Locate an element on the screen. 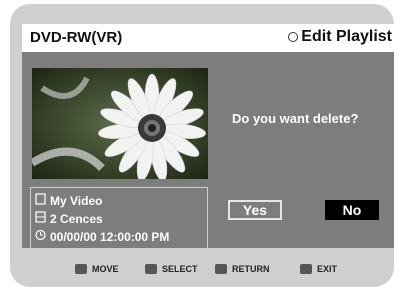 The height and width of the screenshot is (290, 397). no-button: No is located at coordinates (352, 210).